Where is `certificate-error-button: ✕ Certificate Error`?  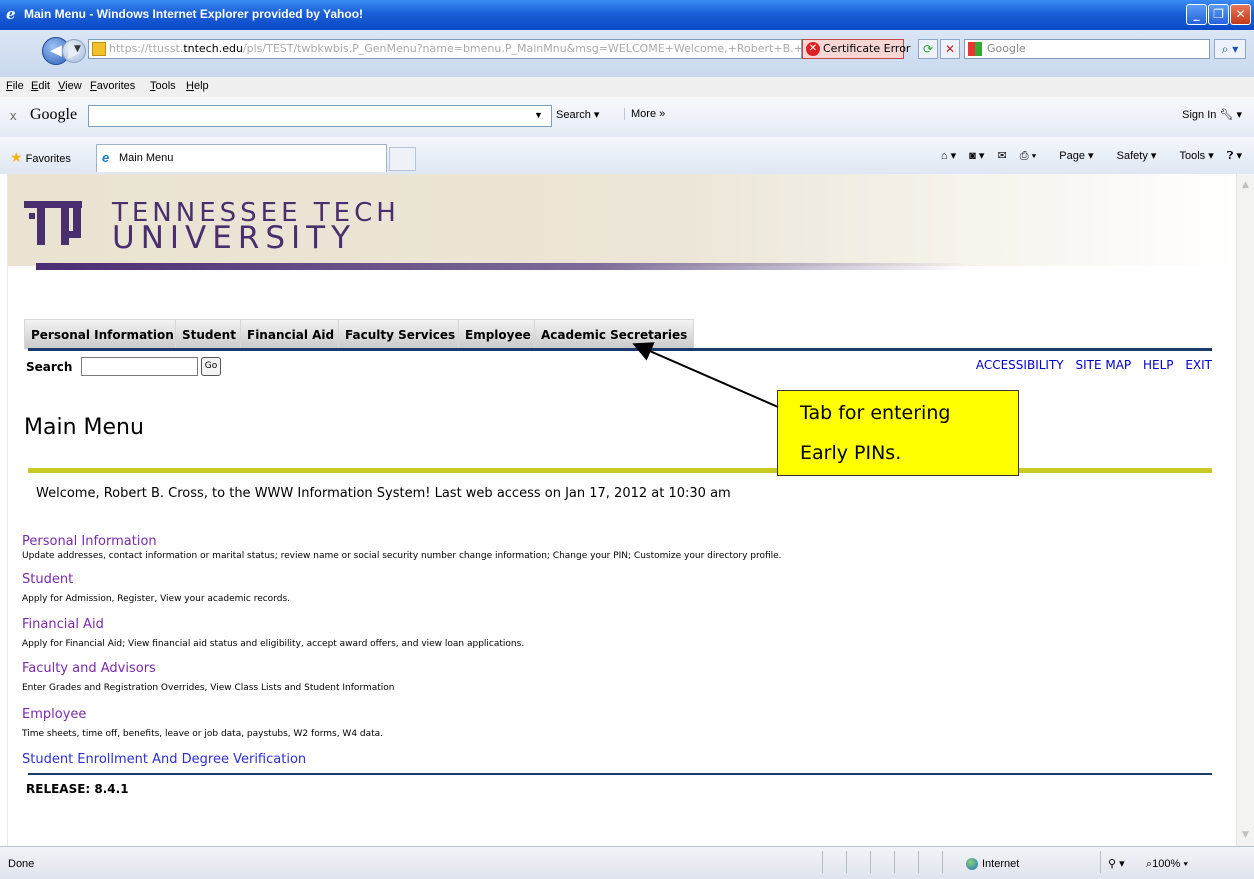 certificate-error-button: ✕ Certificate Error is located at coordinates (856, 49).